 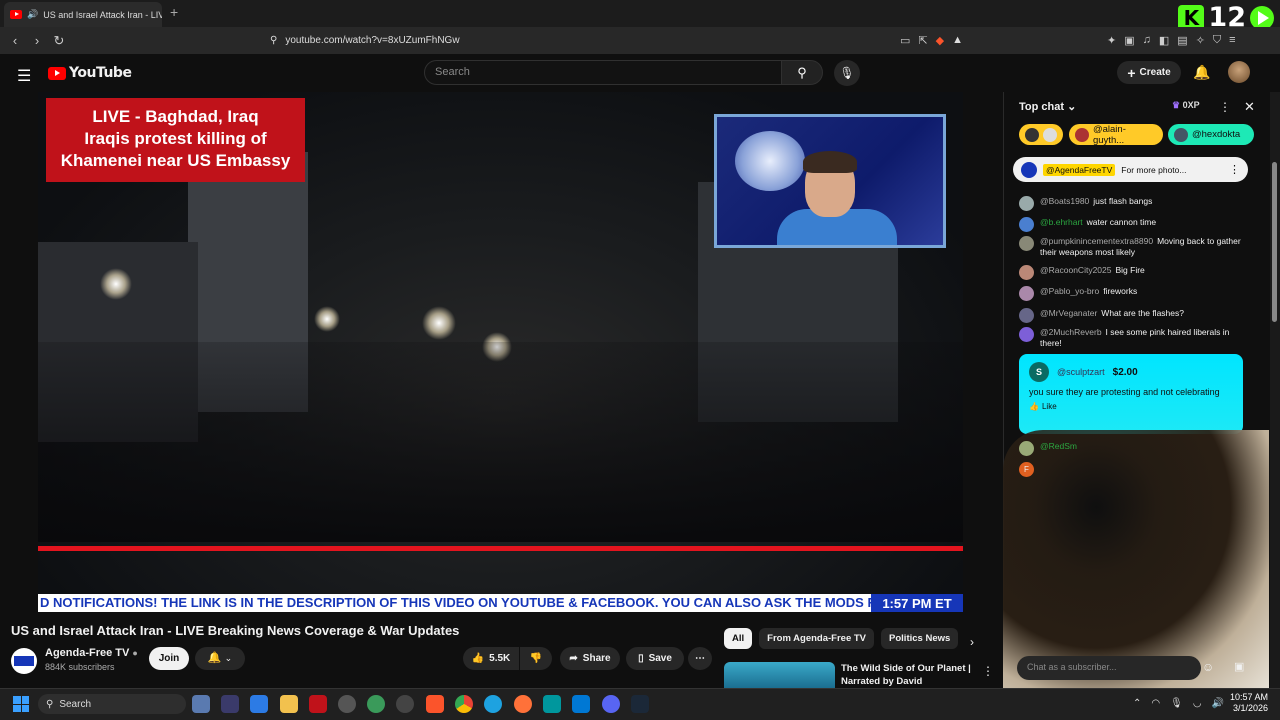 What do you see at coordinates (1225, 107) in the screenshot?
I see `chat-more-icon: ⋮` at bounding box center [1225, 107].